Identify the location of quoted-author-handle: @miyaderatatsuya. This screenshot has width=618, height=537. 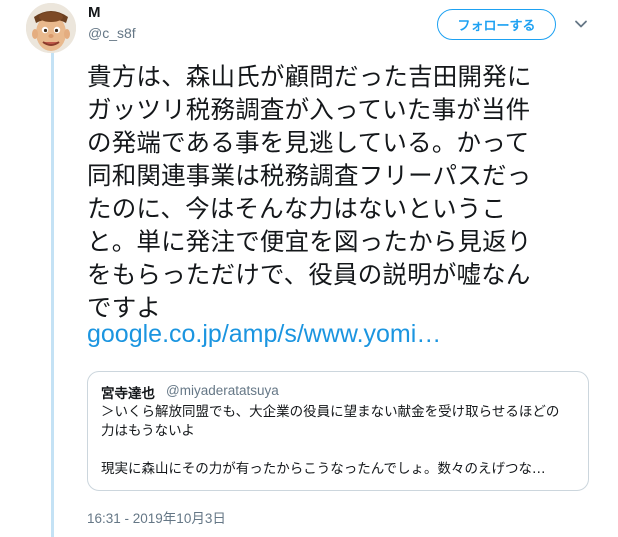
(222, 390).